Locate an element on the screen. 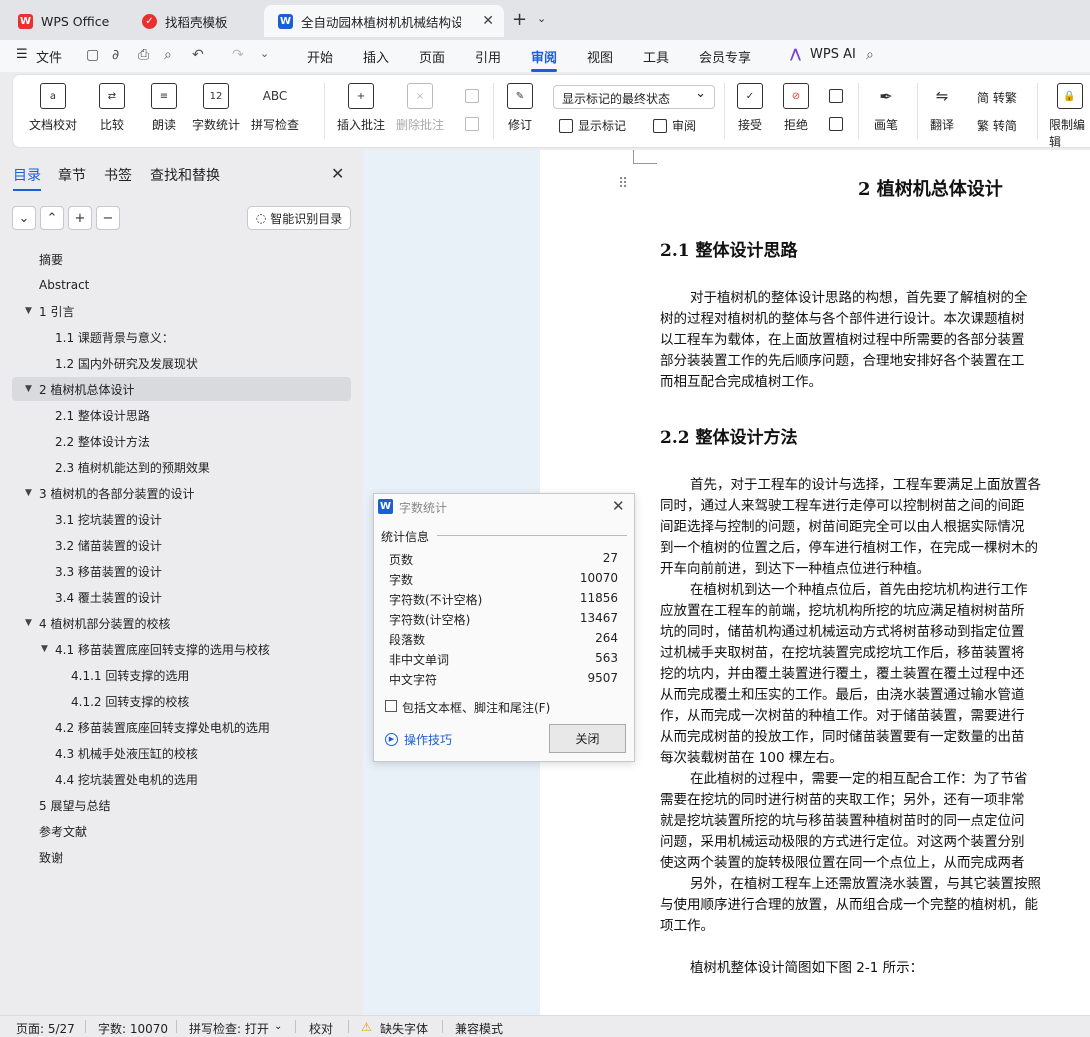 This screenshot has height=1037, width=1090. new-tab-icon: + is located at coordinates (519, 19).